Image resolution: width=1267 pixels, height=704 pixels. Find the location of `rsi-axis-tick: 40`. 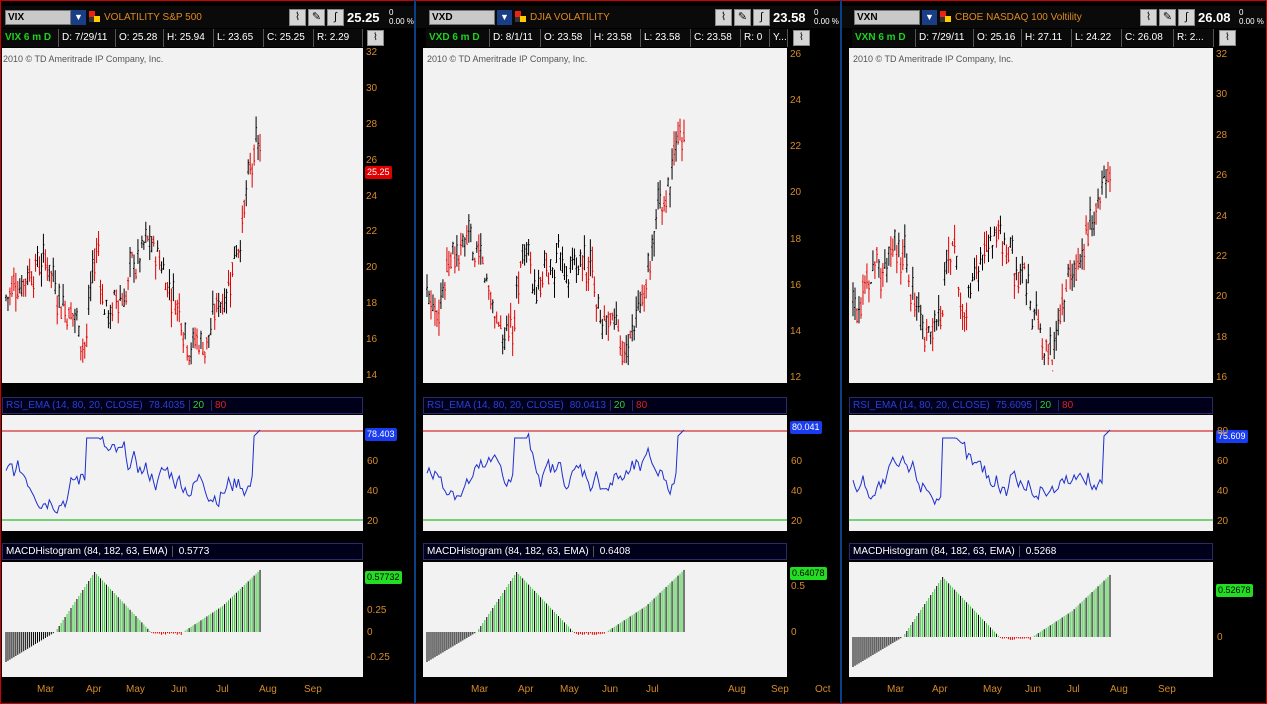

rsi-axis-tick: 40 is located at coordinates (373, 491).